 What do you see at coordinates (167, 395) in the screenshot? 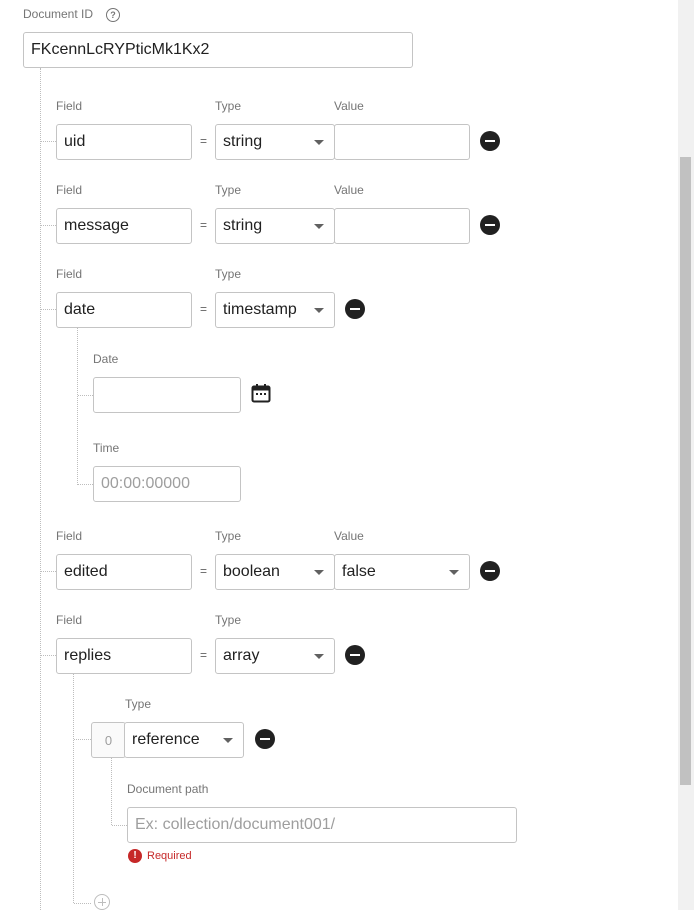
I see `date-input` at bounding box center [167, 395].